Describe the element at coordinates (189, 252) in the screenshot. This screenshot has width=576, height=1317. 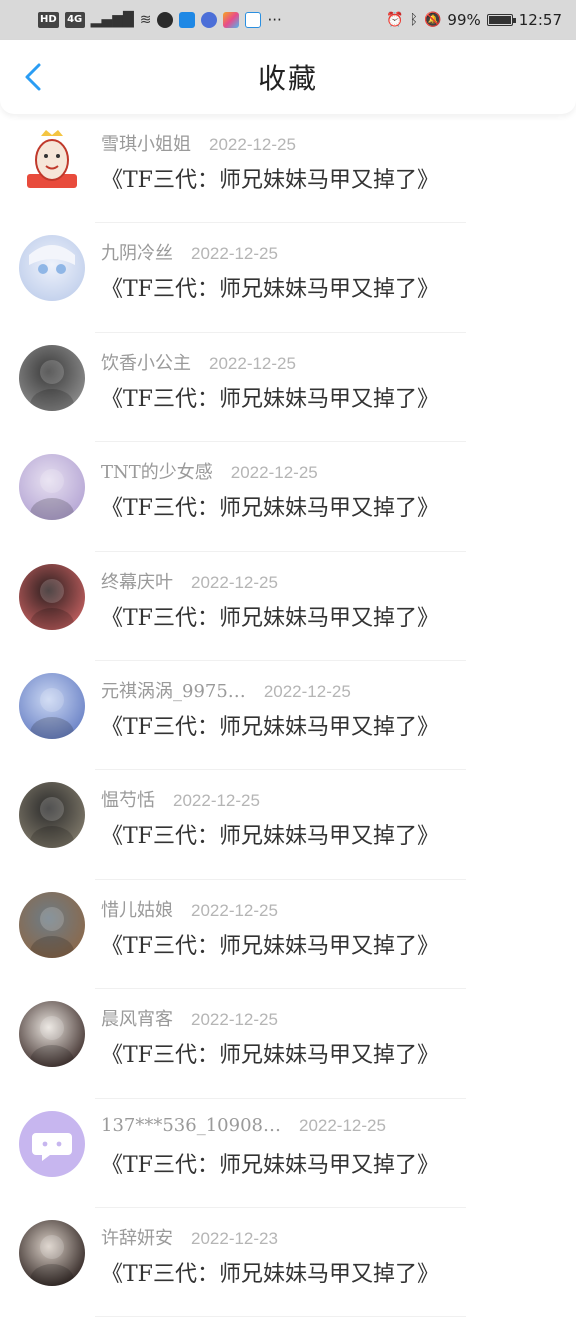
I see `name-date-row: 九阴冷丝 2022-12-25` at that location.